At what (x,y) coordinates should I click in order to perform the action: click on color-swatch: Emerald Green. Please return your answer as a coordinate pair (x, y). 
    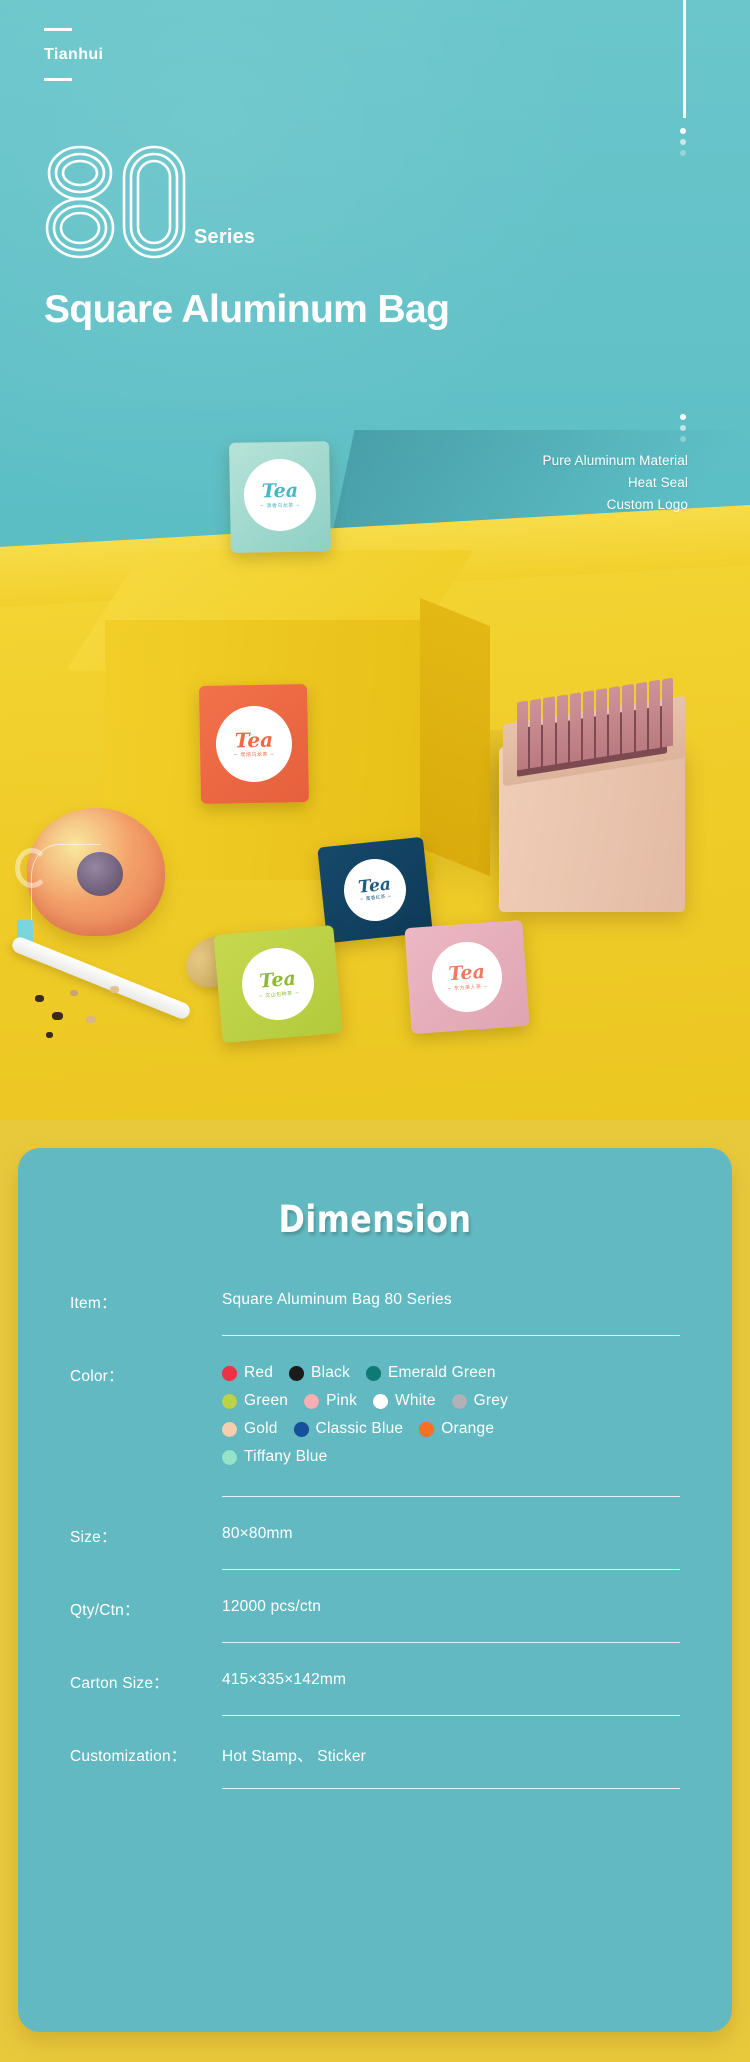
    Looking at the image, I should click on (430, 1373).